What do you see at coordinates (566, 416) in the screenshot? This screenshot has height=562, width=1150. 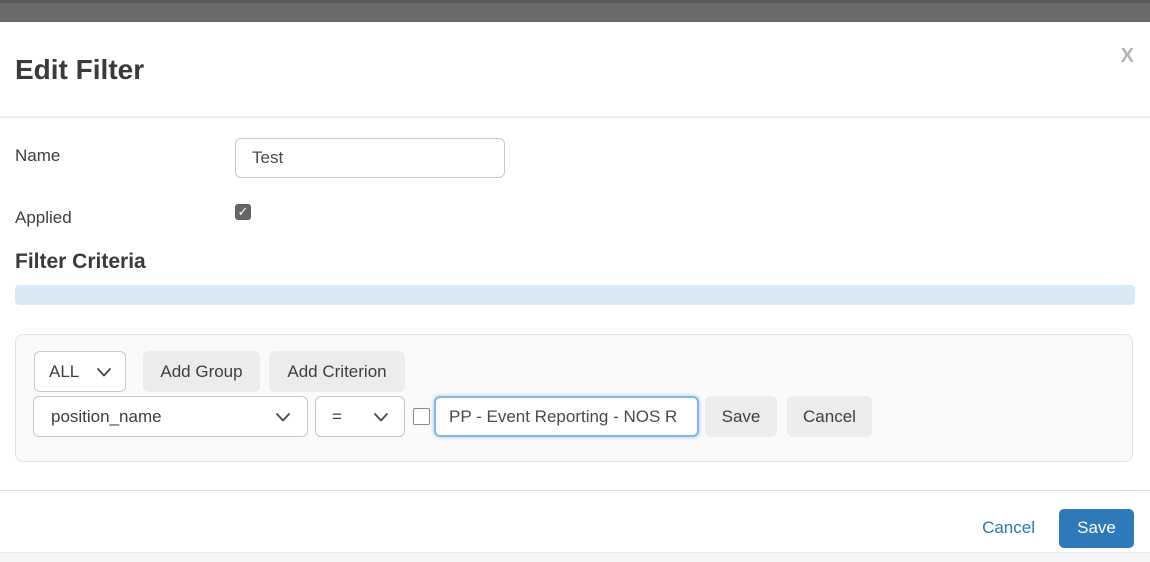 I see `criterion-value-input` at bounding box center [566, 416].